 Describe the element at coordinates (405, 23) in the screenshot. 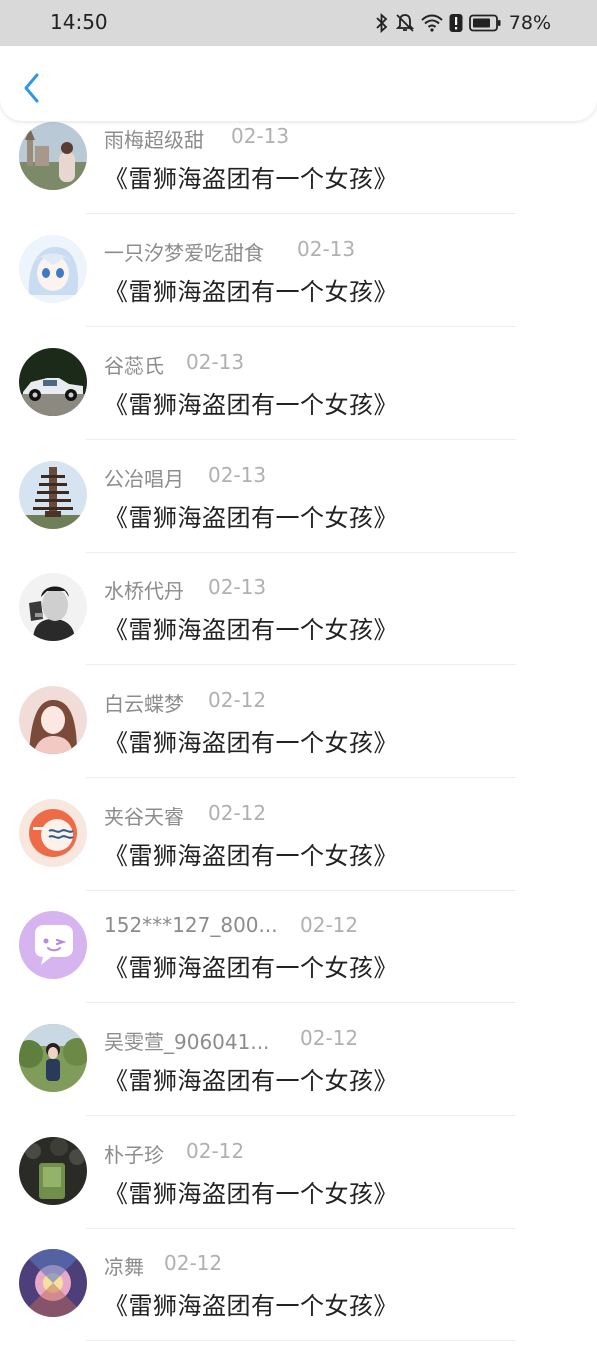

I see `mute-icon` at that location.